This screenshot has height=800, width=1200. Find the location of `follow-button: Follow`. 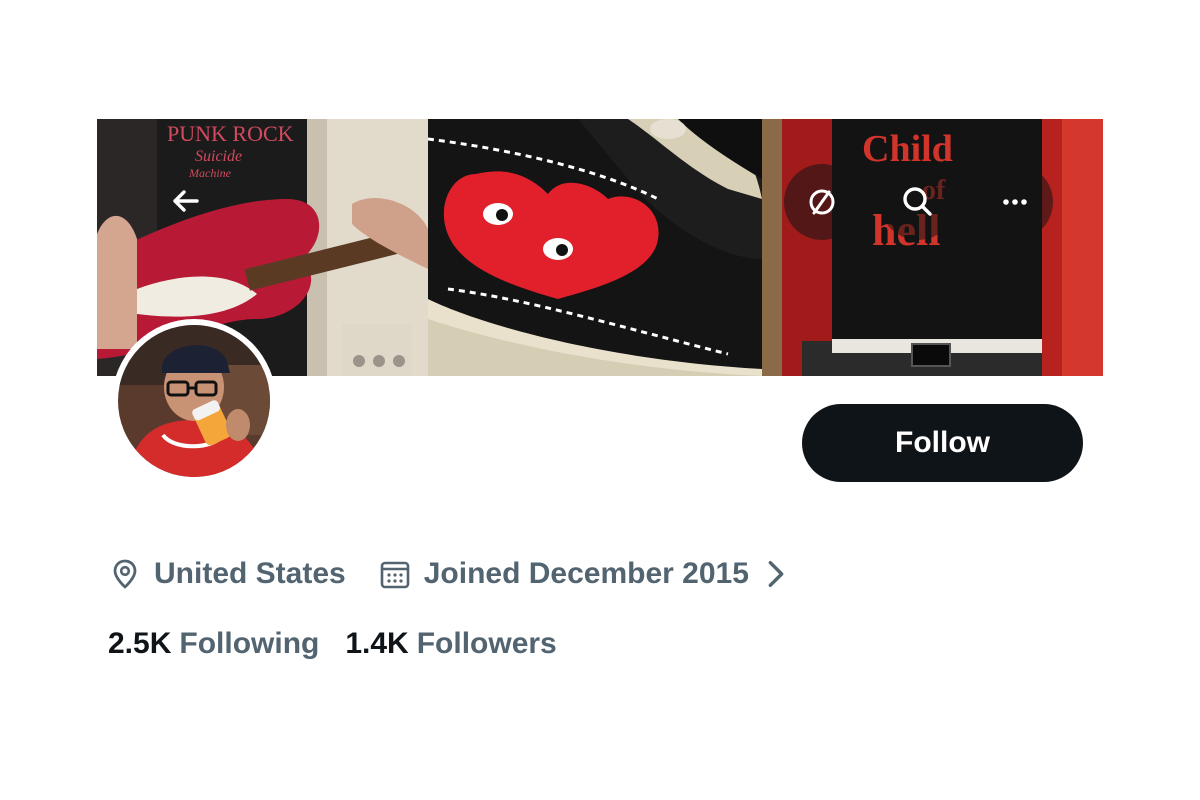

follow-button: Follow is located at coordinates (942, 443).